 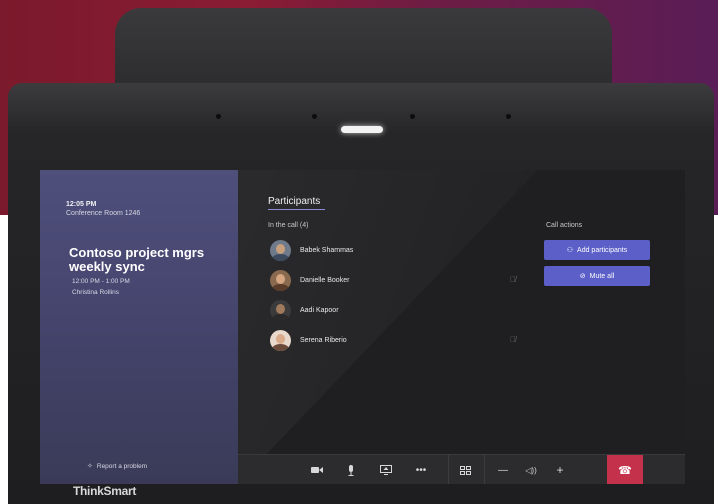 What do you see at coordinates (327, 250) in the screenshot?
I see `participant-name: Babek Shammas` at bounding box center [327, 250].